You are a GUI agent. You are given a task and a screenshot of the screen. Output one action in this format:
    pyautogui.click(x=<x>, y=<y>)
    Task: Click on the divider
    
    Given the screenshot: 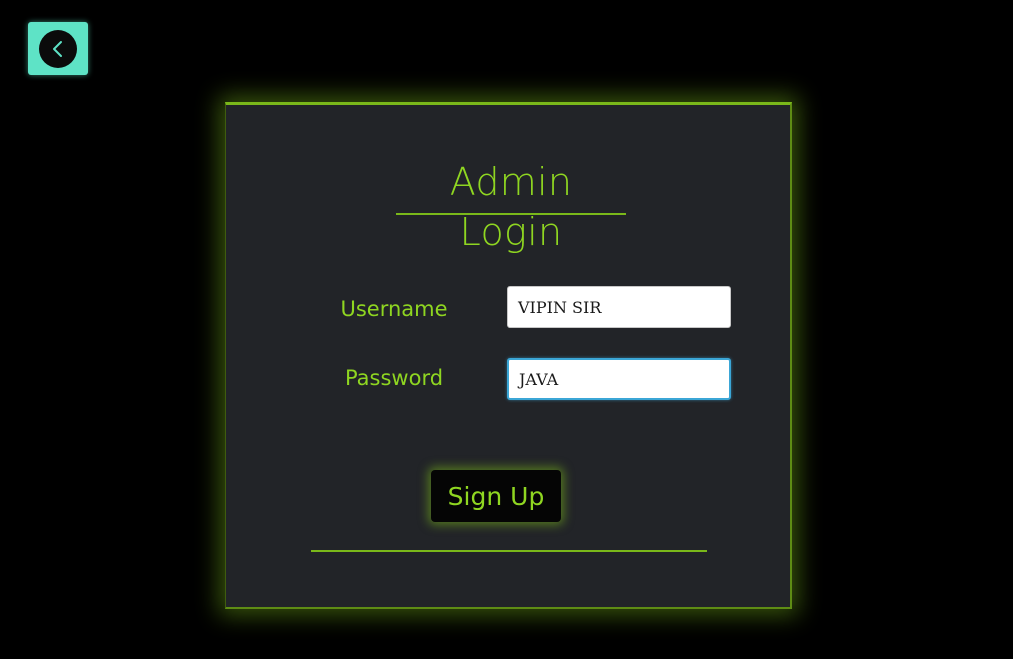 What is the action you would take?
    pyautogui.click(x=509, y=551)
    